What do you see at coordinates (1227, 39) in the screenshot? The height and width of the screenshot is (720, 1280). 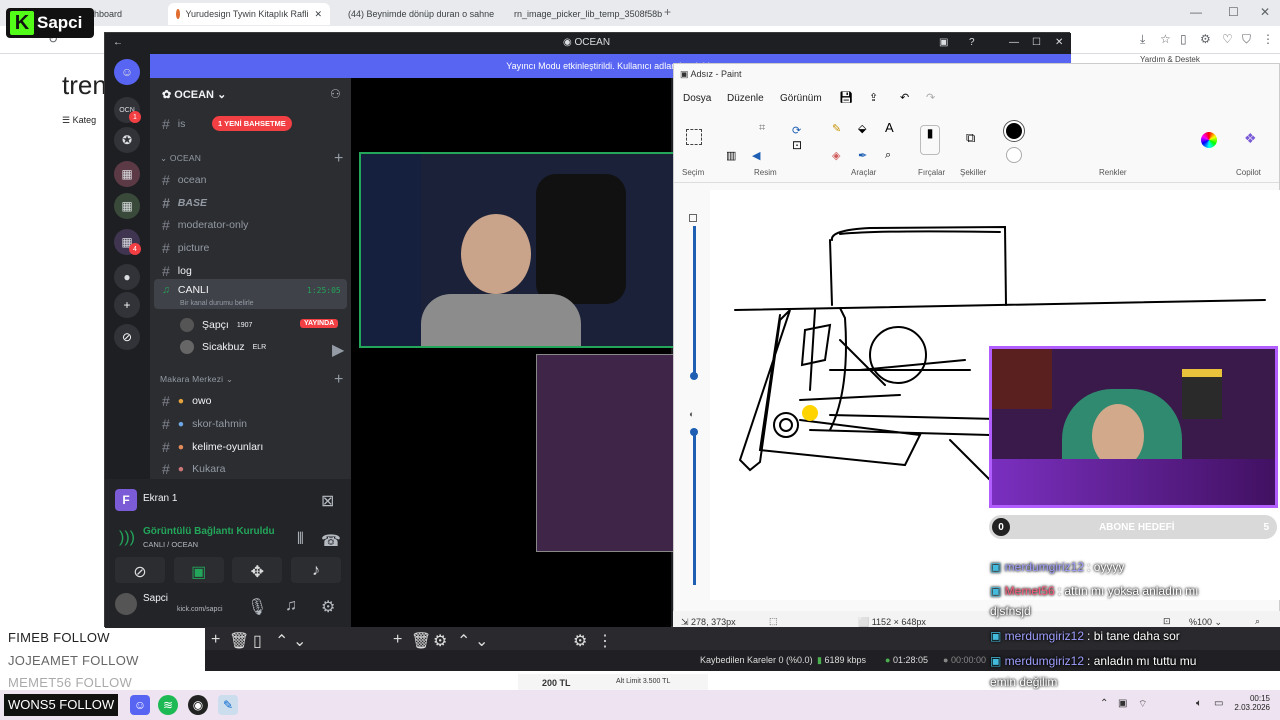 I see `favorites-icon: ♡` at bounding box center [1227, 39].